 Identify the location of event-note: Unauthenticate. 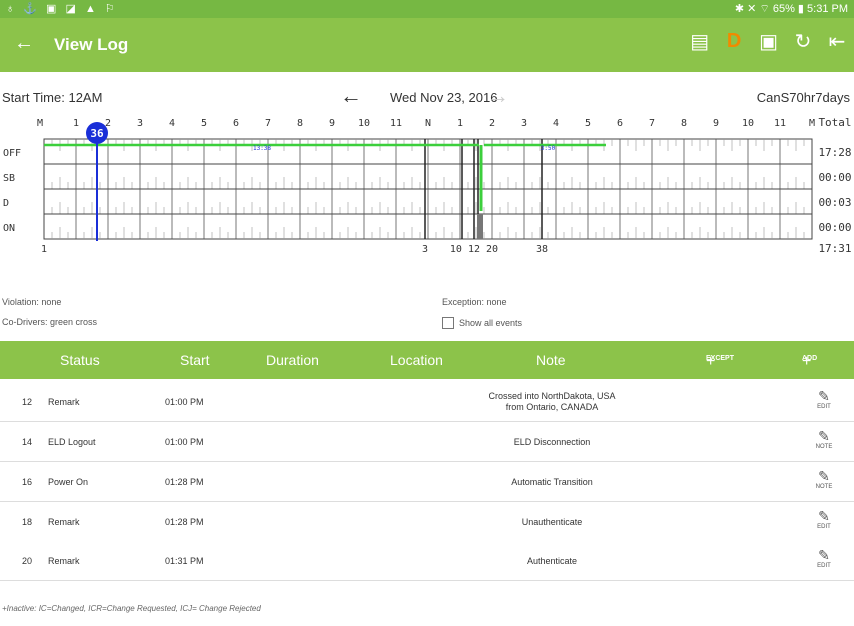
(552, 522).